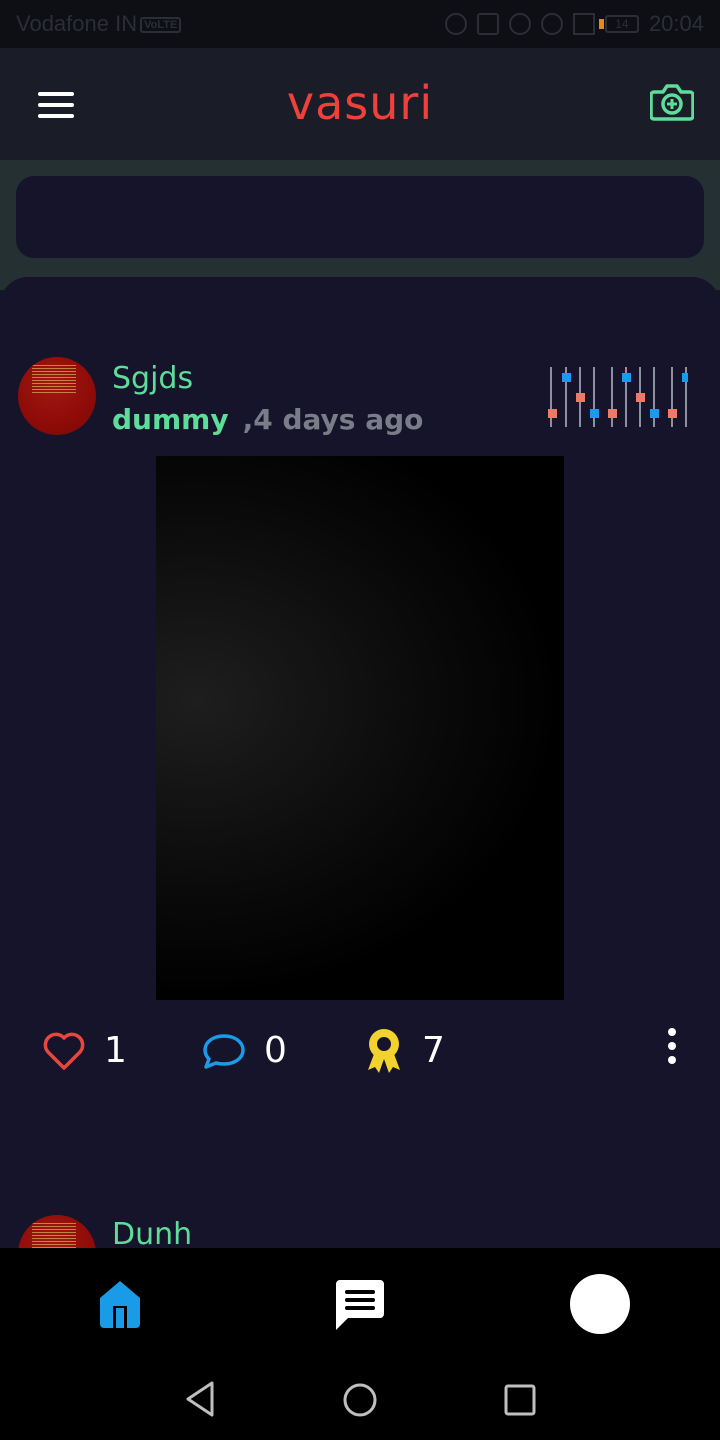 This screenshot has height=1440, width=720. I want to click on hotspot-icon, so click(455, 24).